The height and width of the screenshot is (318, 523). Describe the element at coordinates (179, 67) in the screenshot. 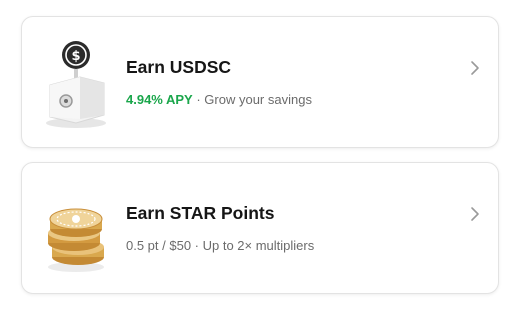

I see `card-title: Earn USDSC` at that location.